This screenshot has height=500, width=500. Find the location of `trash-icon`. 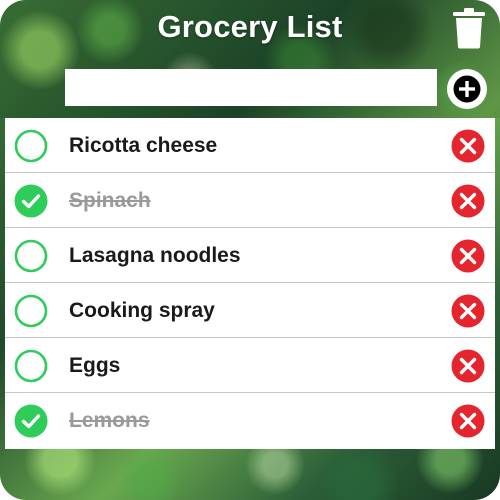

trash-icon is located at coordinates (469, 28).